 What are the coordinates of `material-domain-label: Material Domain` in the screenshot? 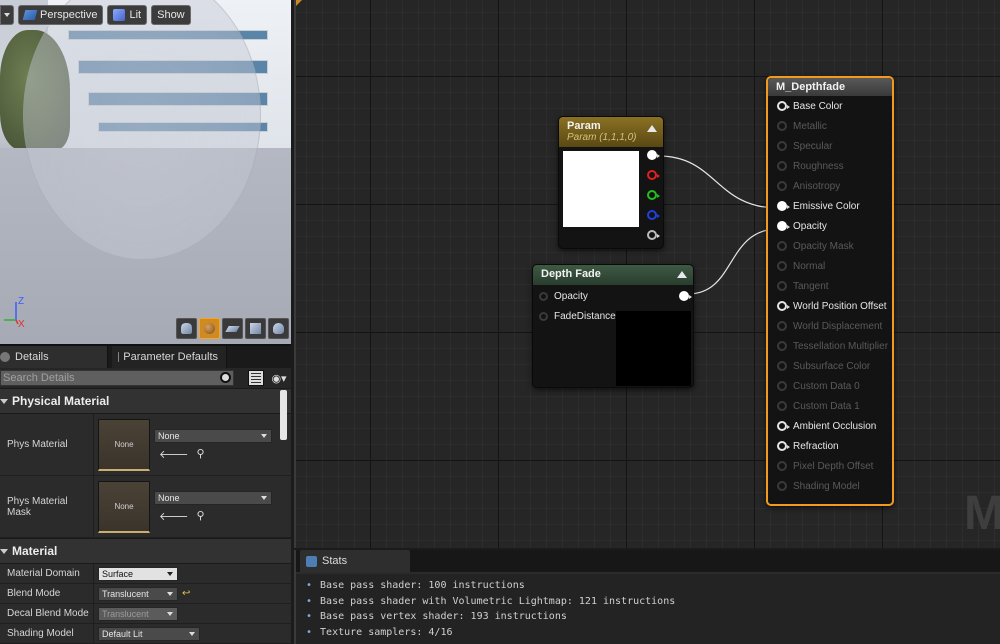 It's located at (47, 573).